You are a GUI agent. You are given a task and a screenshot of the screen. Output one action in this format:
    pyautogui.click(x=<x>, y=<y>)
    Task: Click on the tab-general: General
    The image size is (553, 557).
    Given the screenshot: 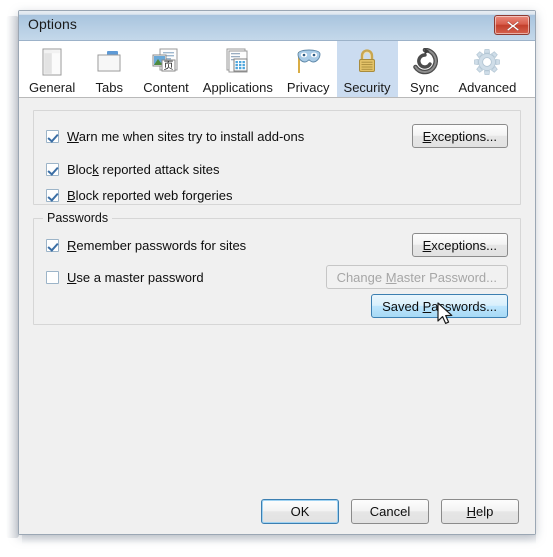 What is the action you would take?
    pyautogui.click(x=52, y=69)
    